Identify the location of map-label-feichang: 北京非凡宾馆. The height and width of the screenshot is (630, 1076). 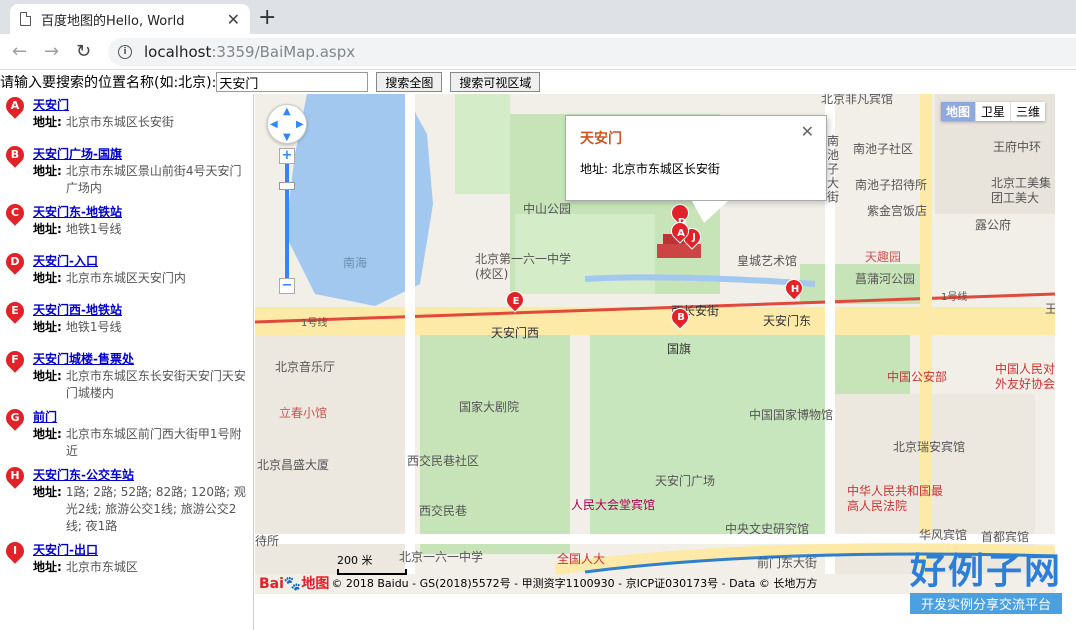
(857, 100).